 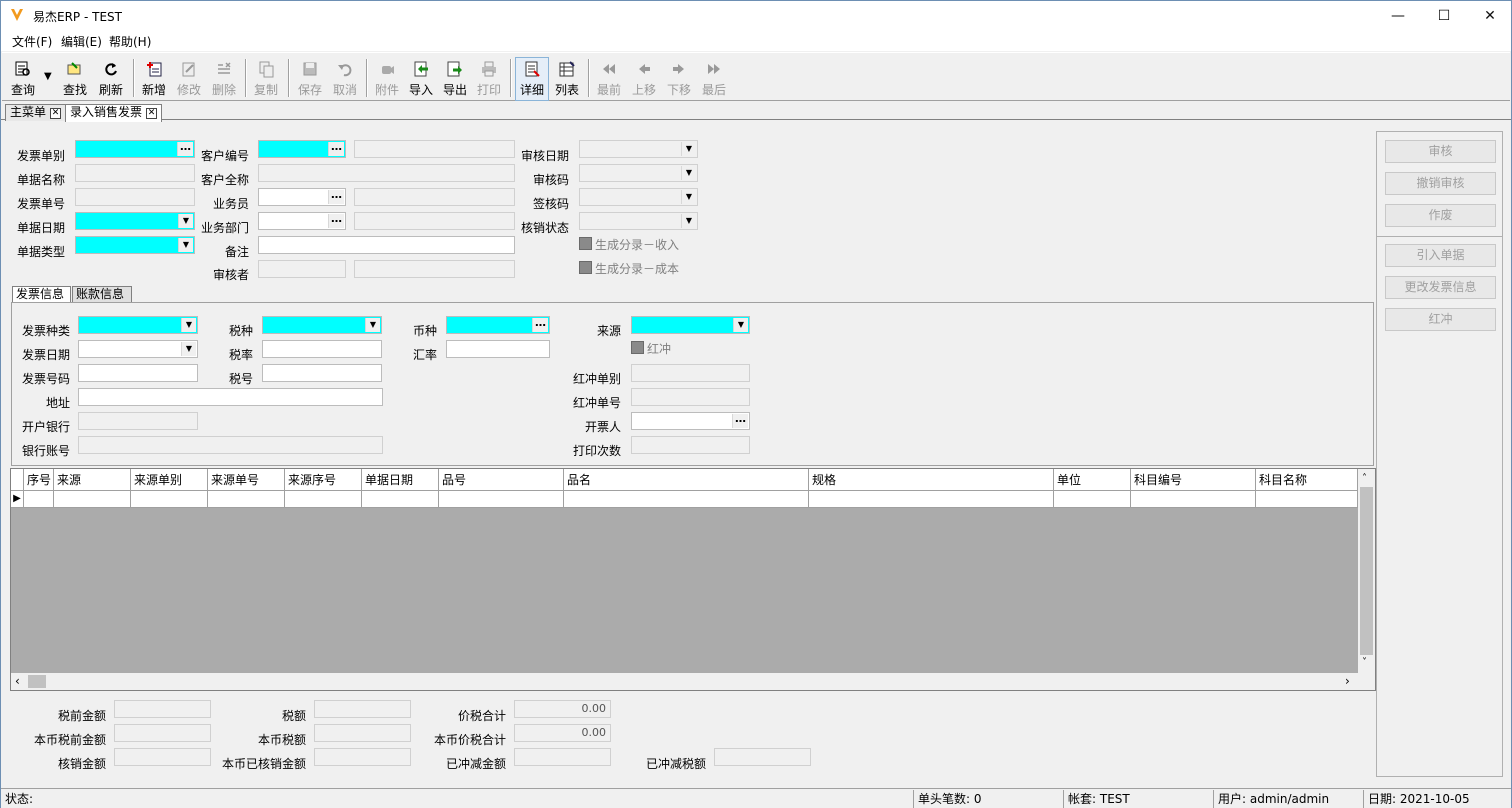 What do you see at coordinates (690, 397) in the screenshot?
I see `red-doc-no-field` at bounding box center [690, 397].